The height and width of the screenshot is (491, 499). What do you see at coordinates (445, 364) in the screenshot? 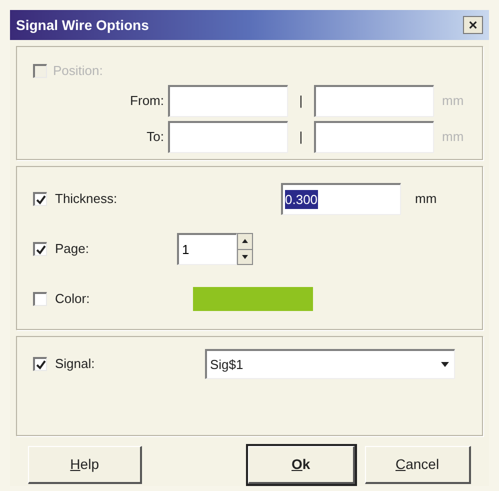
I see `dropdown-arrow-icon` at bounding box center [445, 364].